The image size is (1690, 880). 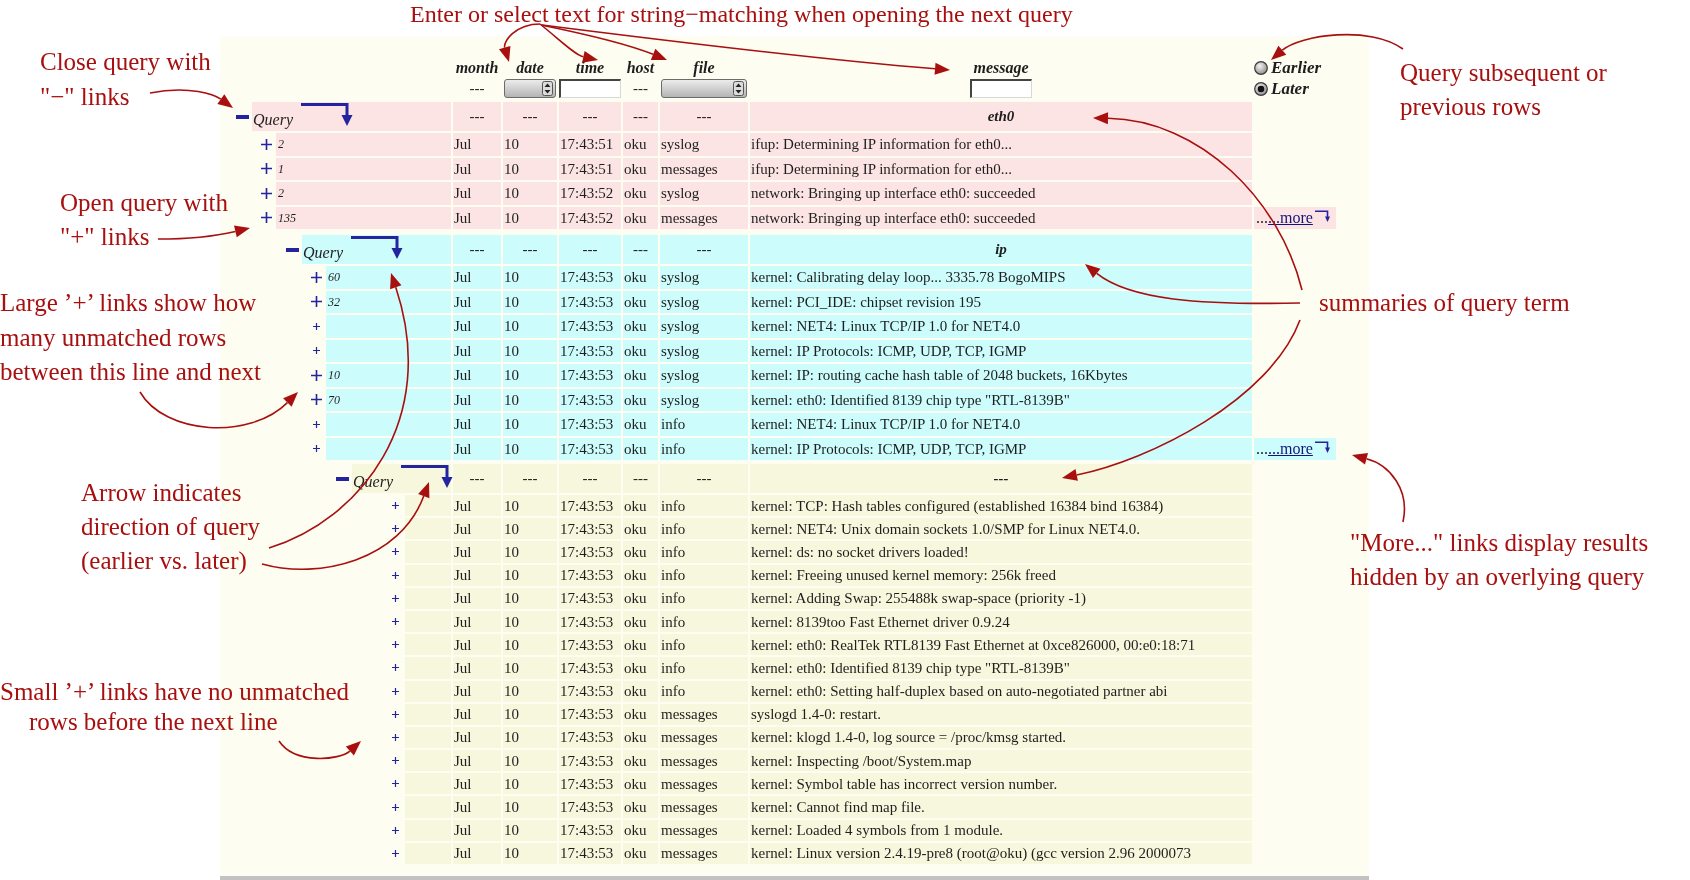 I want to click on column-label: host, so click(x=640, y=68).